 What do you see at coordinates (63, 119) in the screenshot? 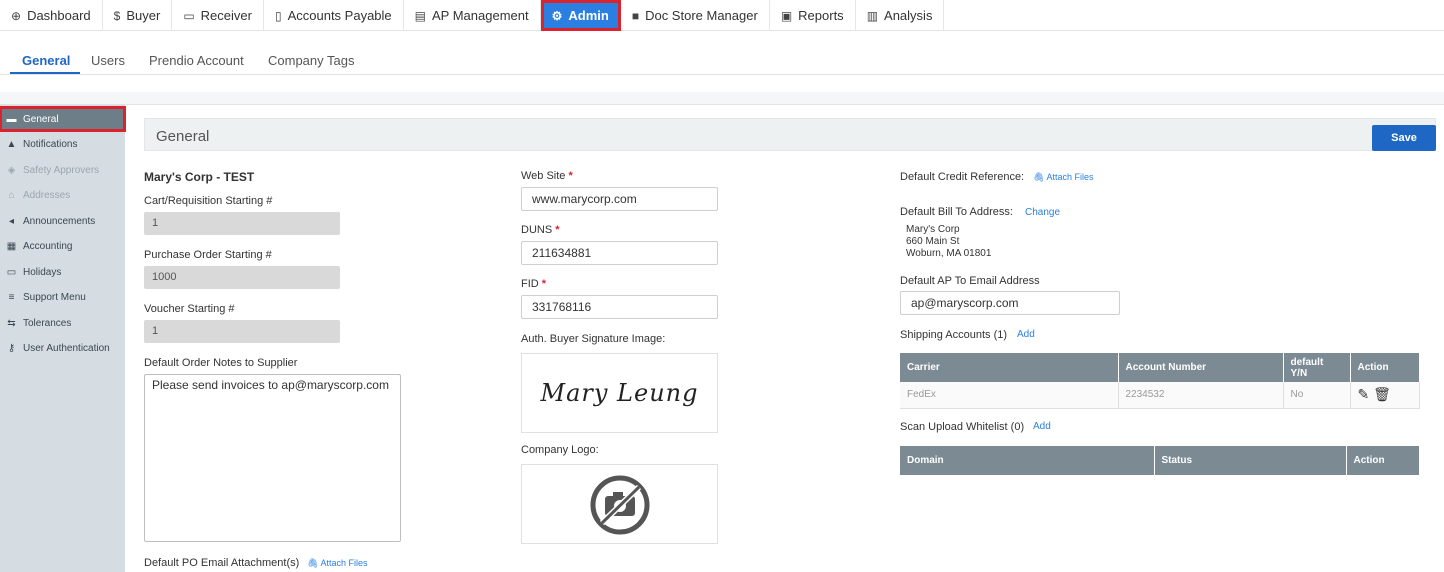
I see `sidebar-item-general: ▬ General` at bounding box center [63, 119].